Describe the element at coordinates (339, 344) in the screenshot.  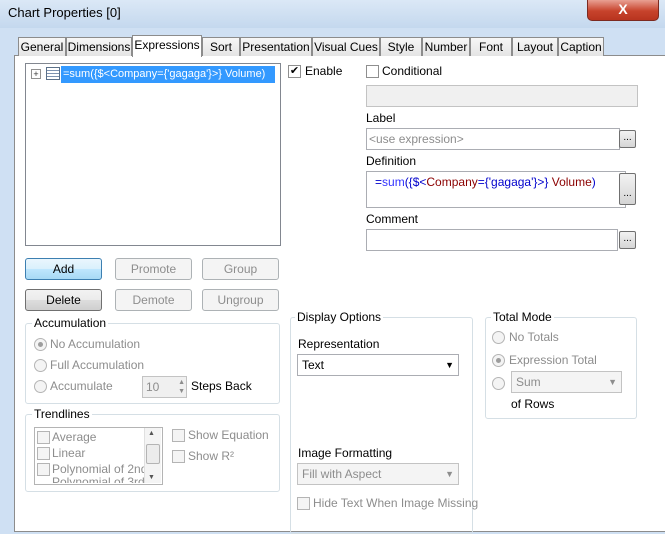
I see `representation-label: Representation` at that location.